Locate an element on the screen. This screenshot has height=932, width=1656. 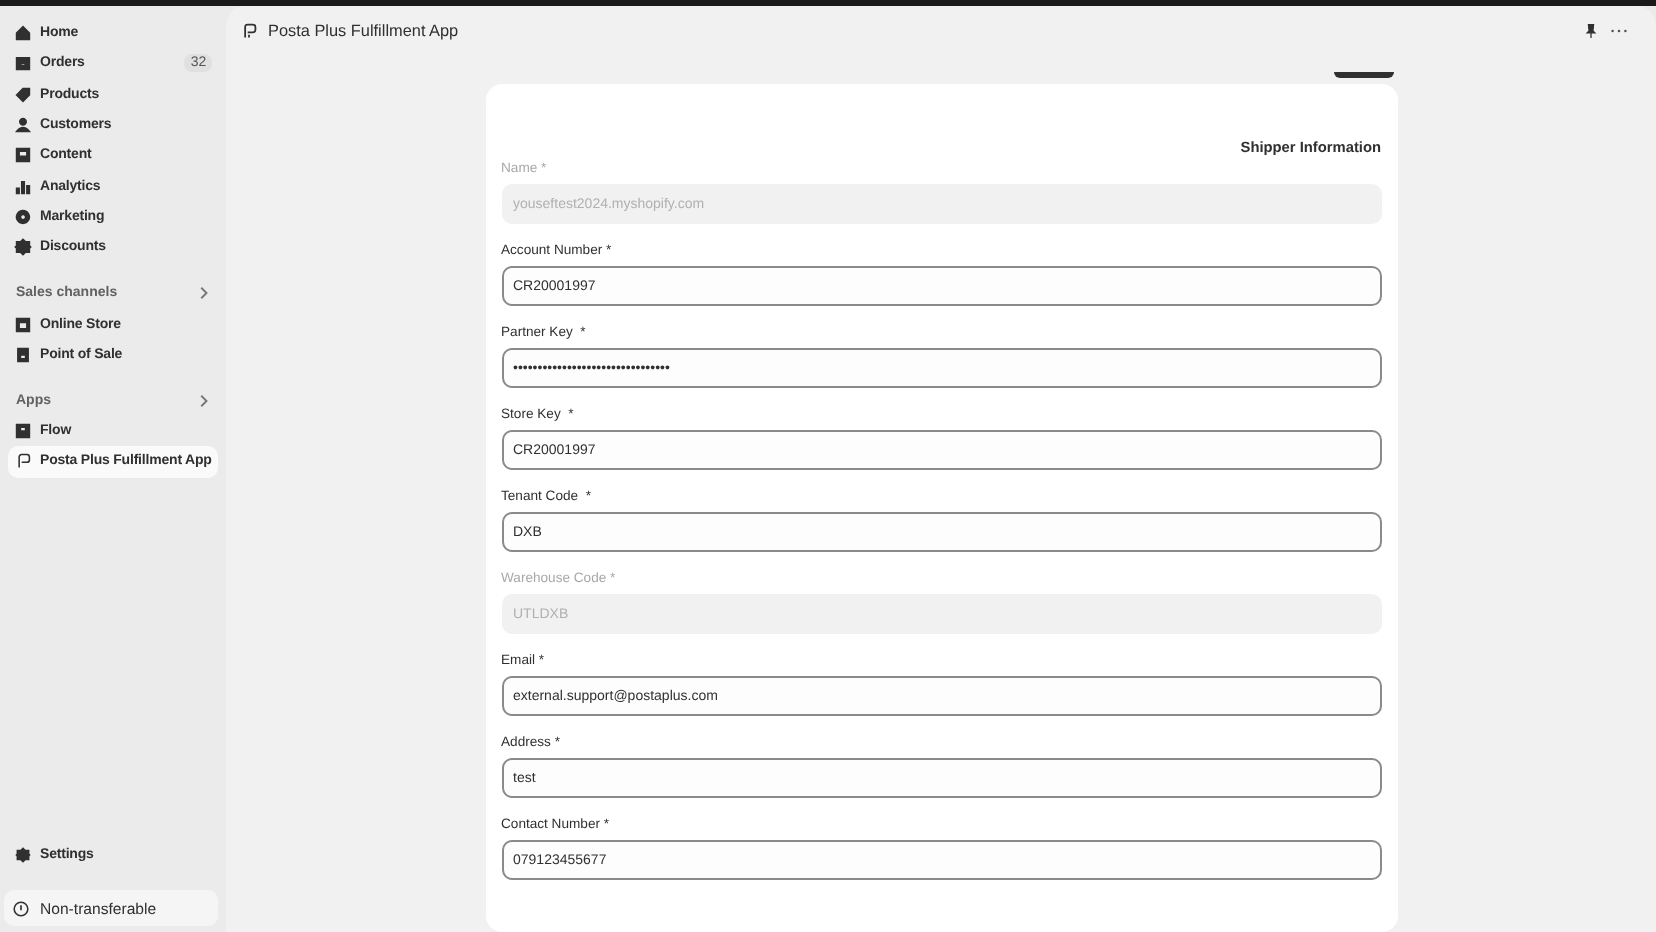
pin-icon is located at coordinates (1591, 30).